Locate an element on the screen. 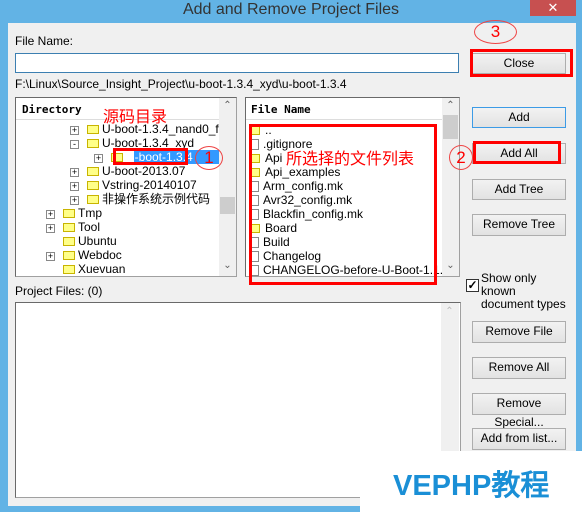 The height and width of the screenshot is (512, 582). annotation-box-files is located at coordinates (343, 204).